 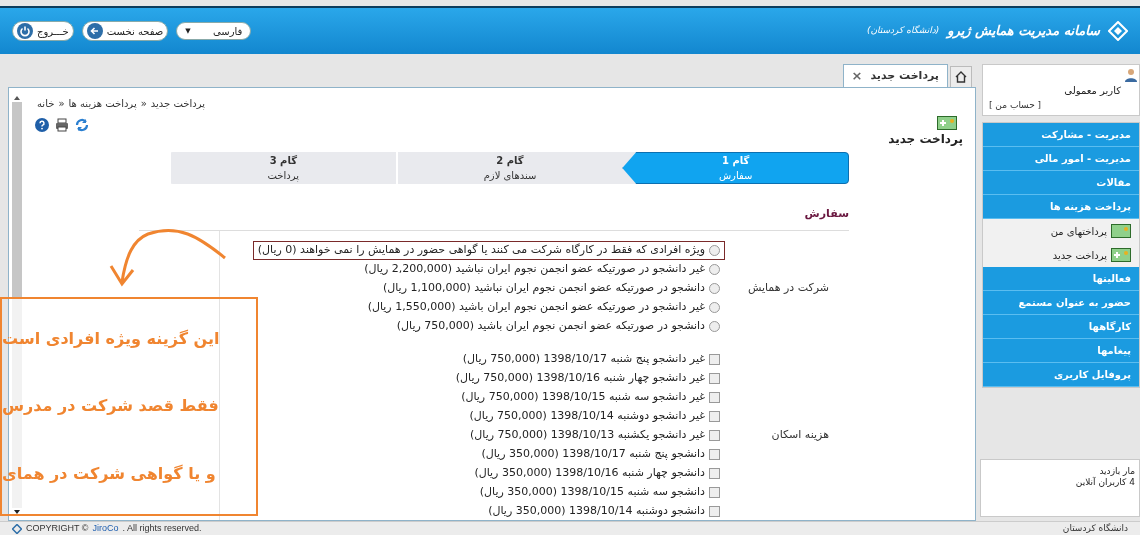 What do you see at coordinates (543, 288) in the screenshot?
I see `option-label: دانشجو در صورتیکه عضو انجمن نجوم ایران نباشید (1,100,000 ریال)` at bounding box center [543, 288].